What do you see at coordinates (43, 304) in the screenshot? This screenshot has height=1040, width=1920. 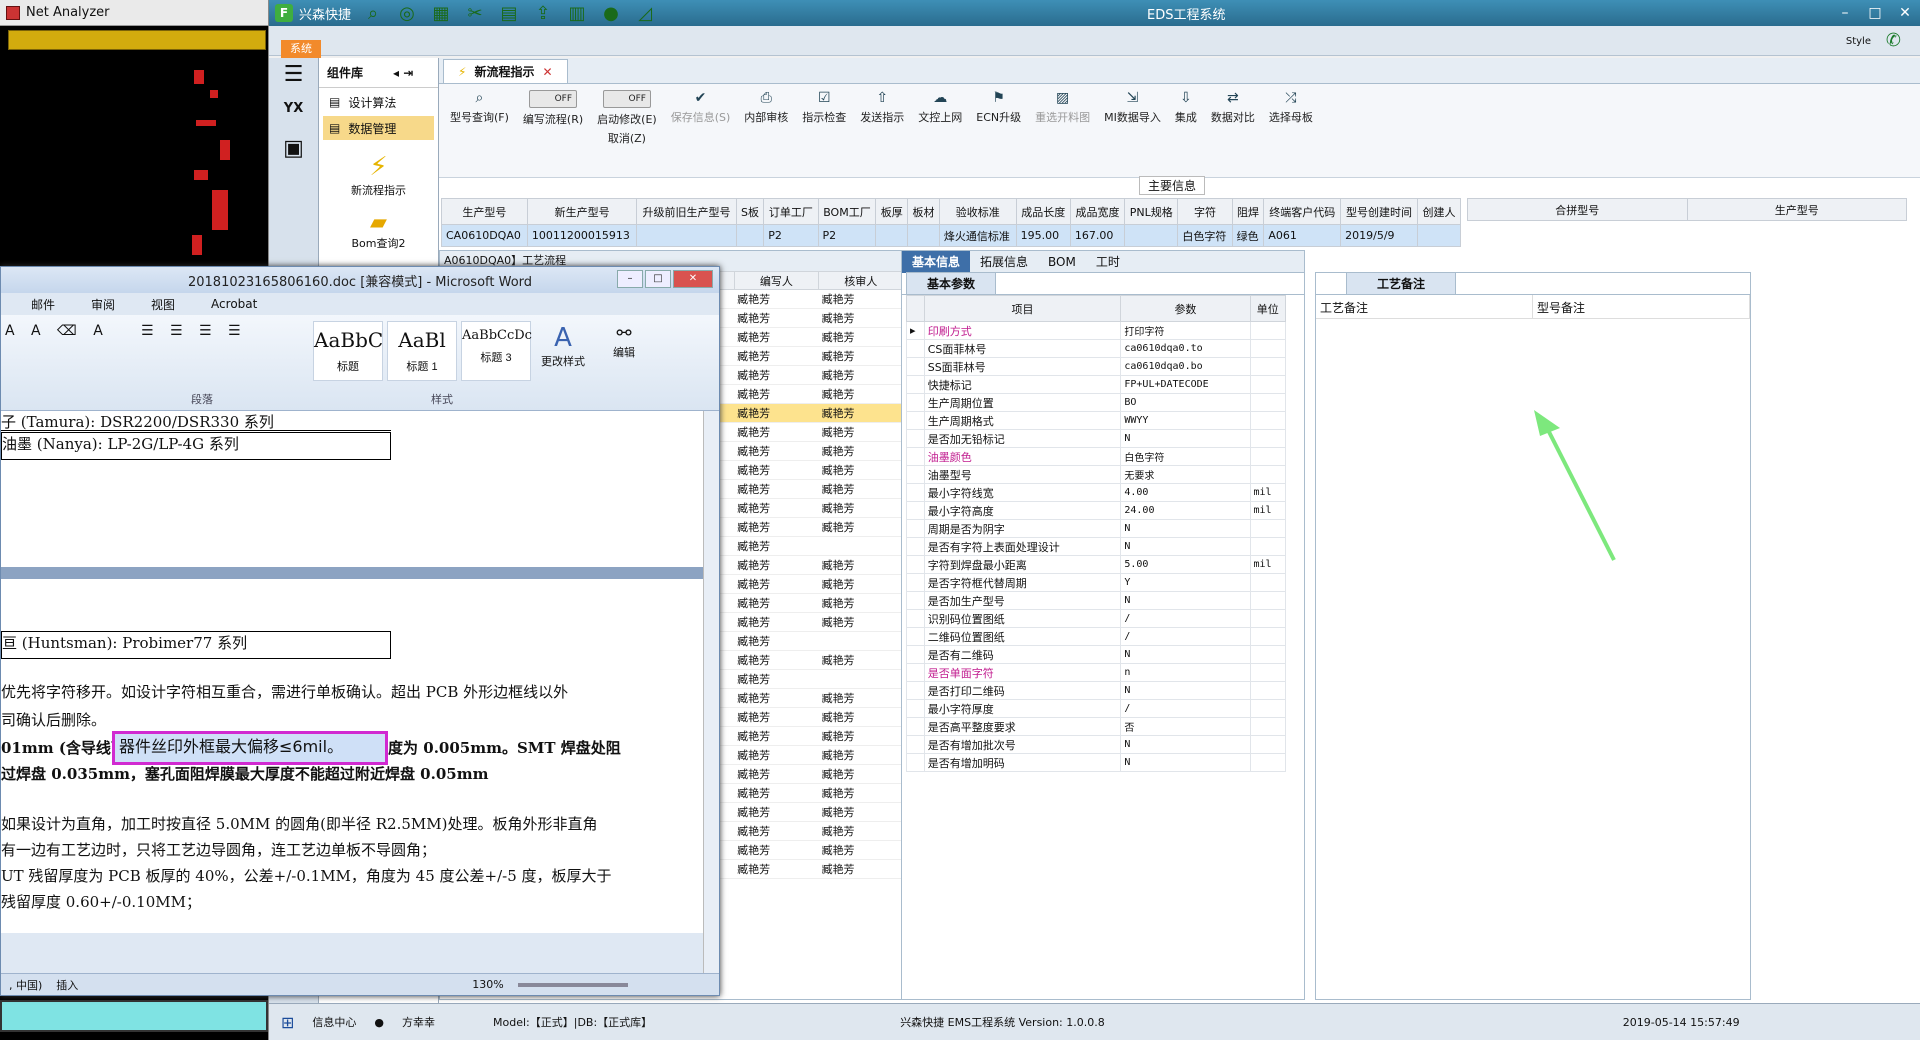 I see `word-menu-0: 邮件` at bounding box center [43, 304].